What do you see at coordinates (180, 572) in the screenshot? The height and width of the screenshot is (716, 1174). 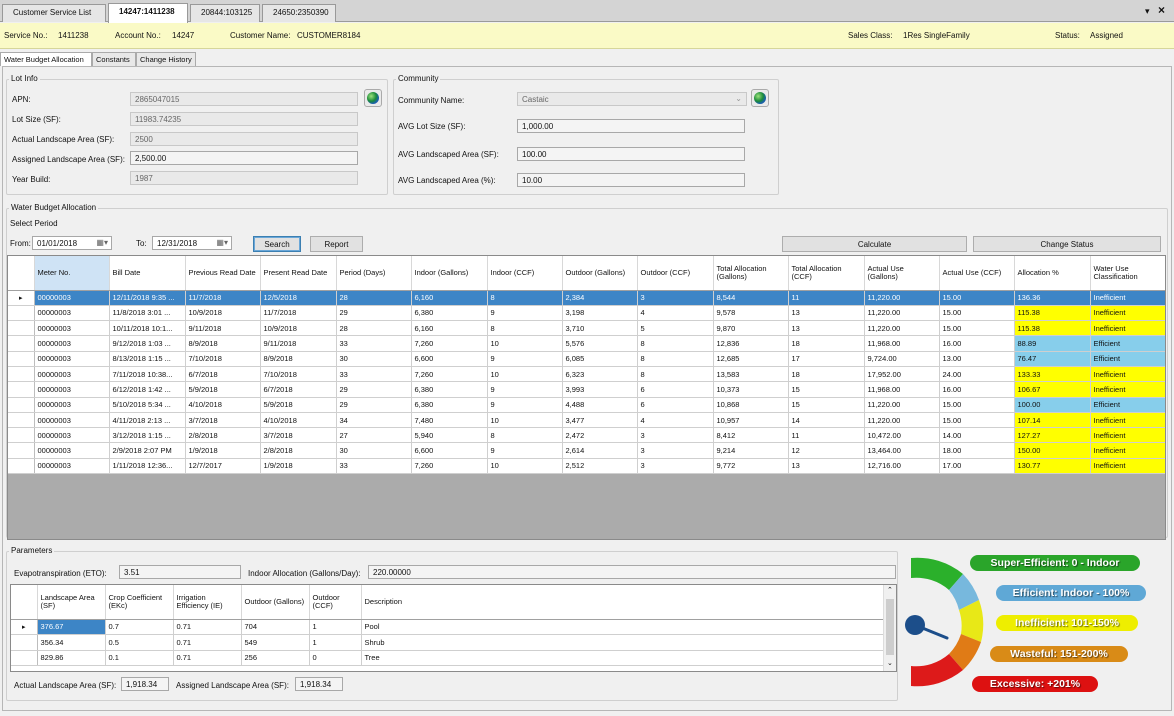 I see `eto-field: 3.51` at bounding box center [180, 572].